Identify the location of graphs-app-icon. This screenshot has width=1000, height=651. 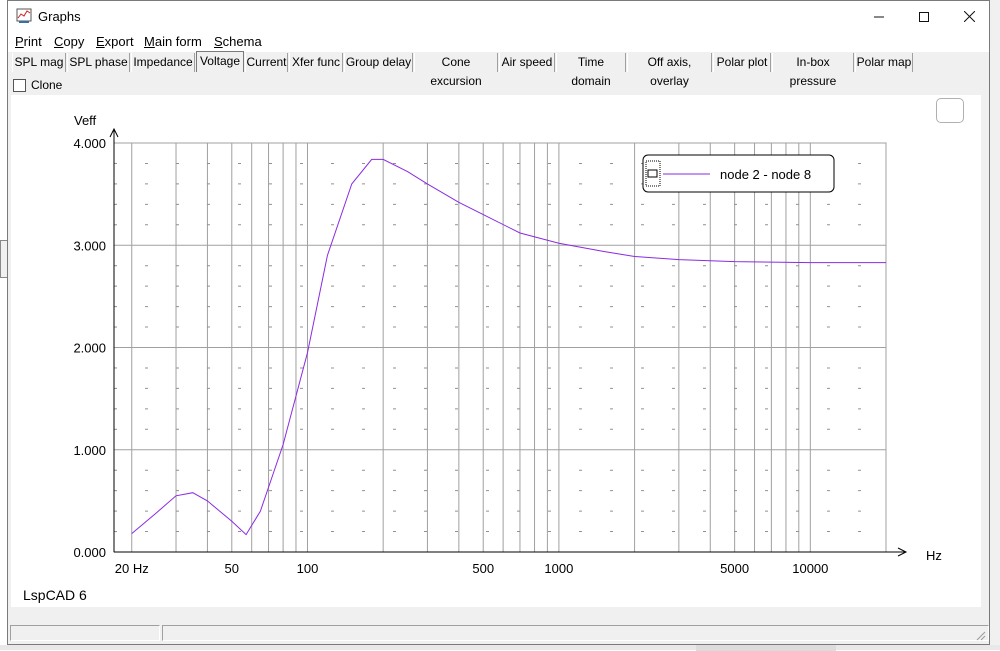
(24, 15).